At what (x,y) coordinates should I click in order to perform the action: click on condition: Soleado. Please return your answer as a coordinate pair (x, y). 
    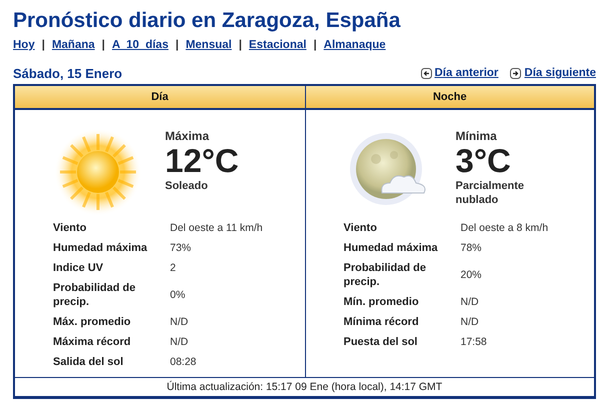
    Looking at the image, I should click on (187, 186).